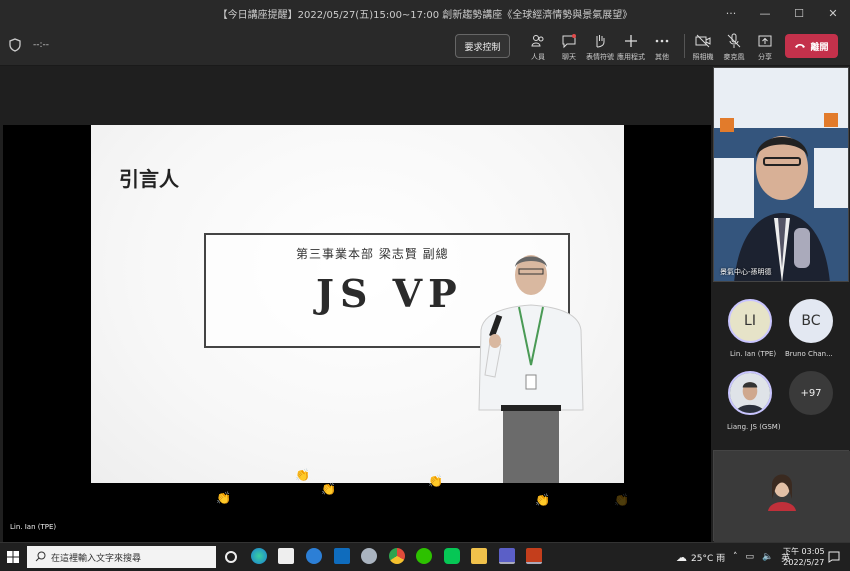  I want to click on participant-name: Lin. Ian (TPE), so click(753, 354).